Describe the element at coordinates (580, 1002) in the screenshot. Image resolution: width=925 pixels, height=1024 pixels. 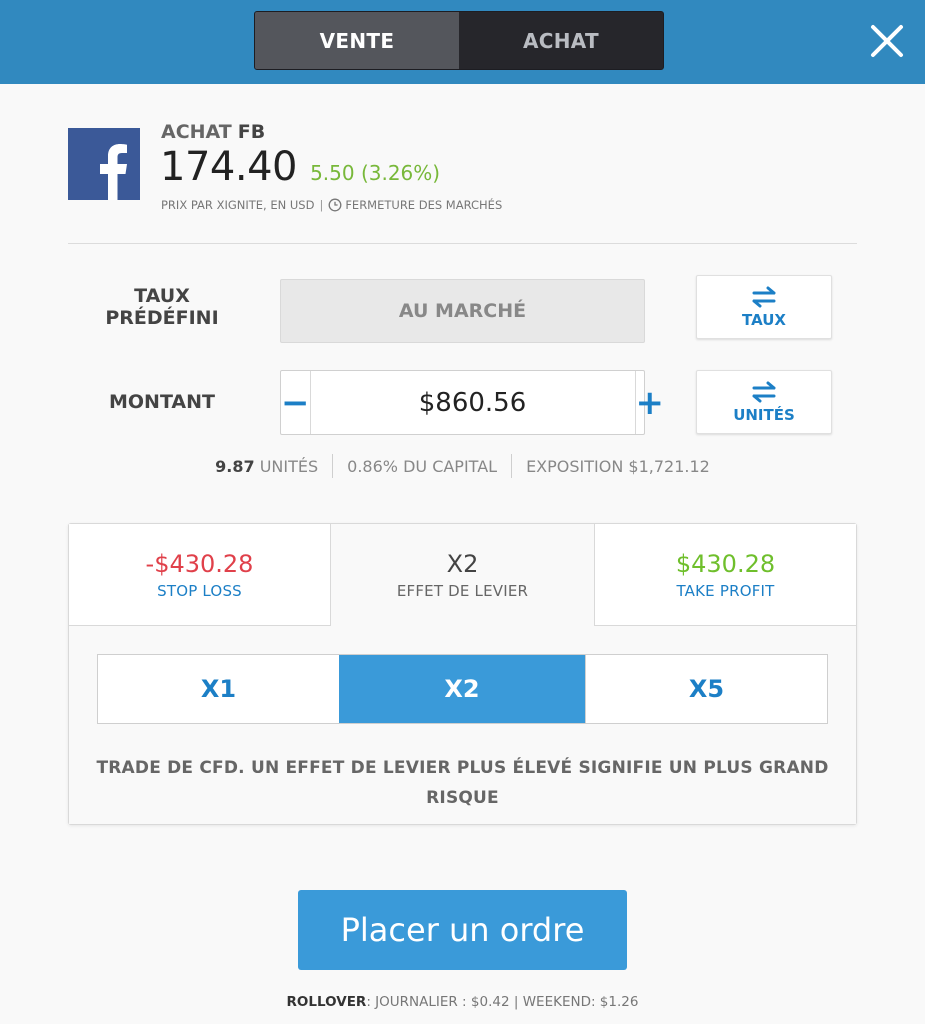
I see `rollover-weekend: WEEKEND: $1.26` at that location.